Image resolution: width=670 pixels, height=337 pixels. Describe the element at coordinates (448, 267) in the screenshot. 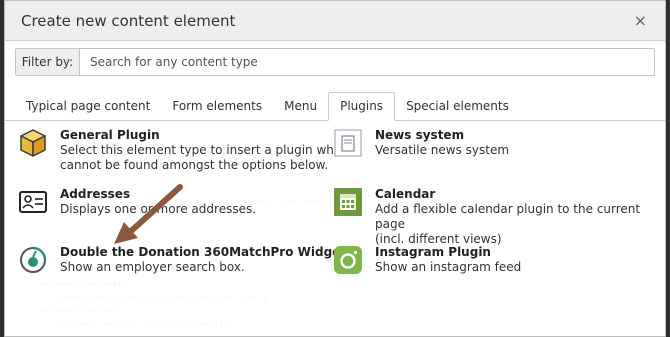

I see `plugin-description: Show an instagram feed` at that location.